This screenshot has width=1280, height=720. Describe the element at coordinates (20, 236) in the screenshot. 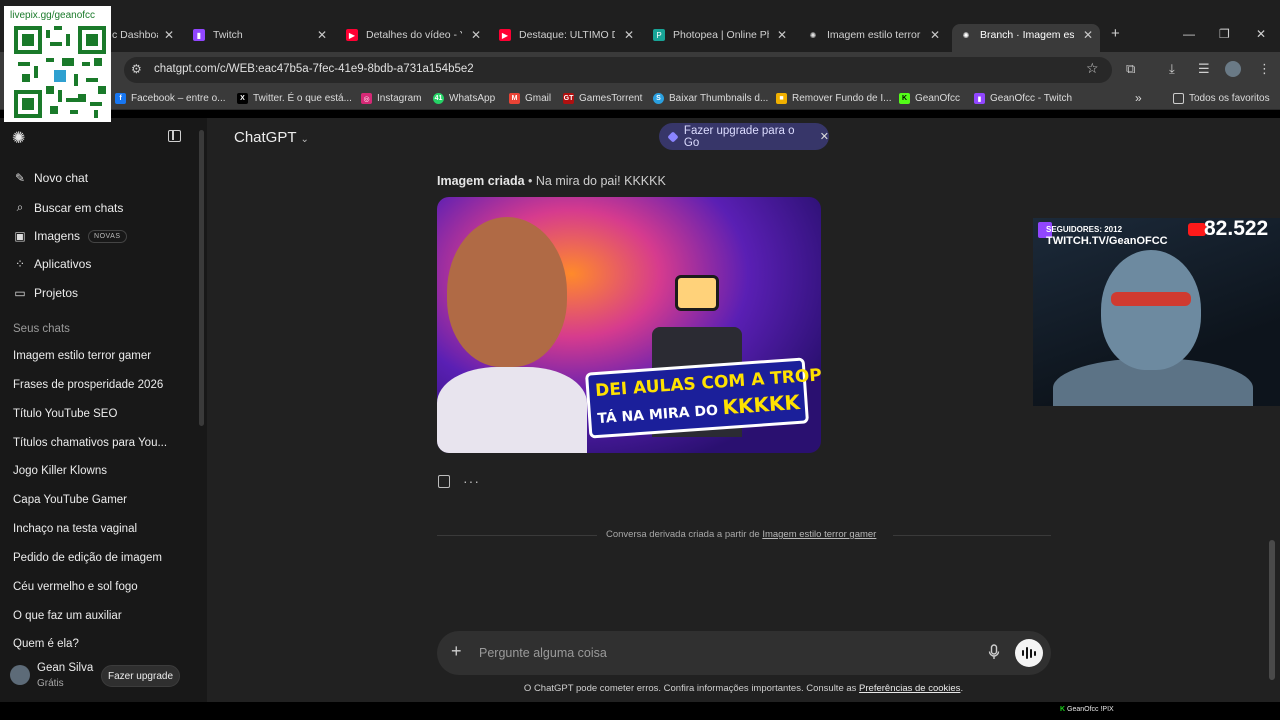

I see `images-icon: ▣` at that location.